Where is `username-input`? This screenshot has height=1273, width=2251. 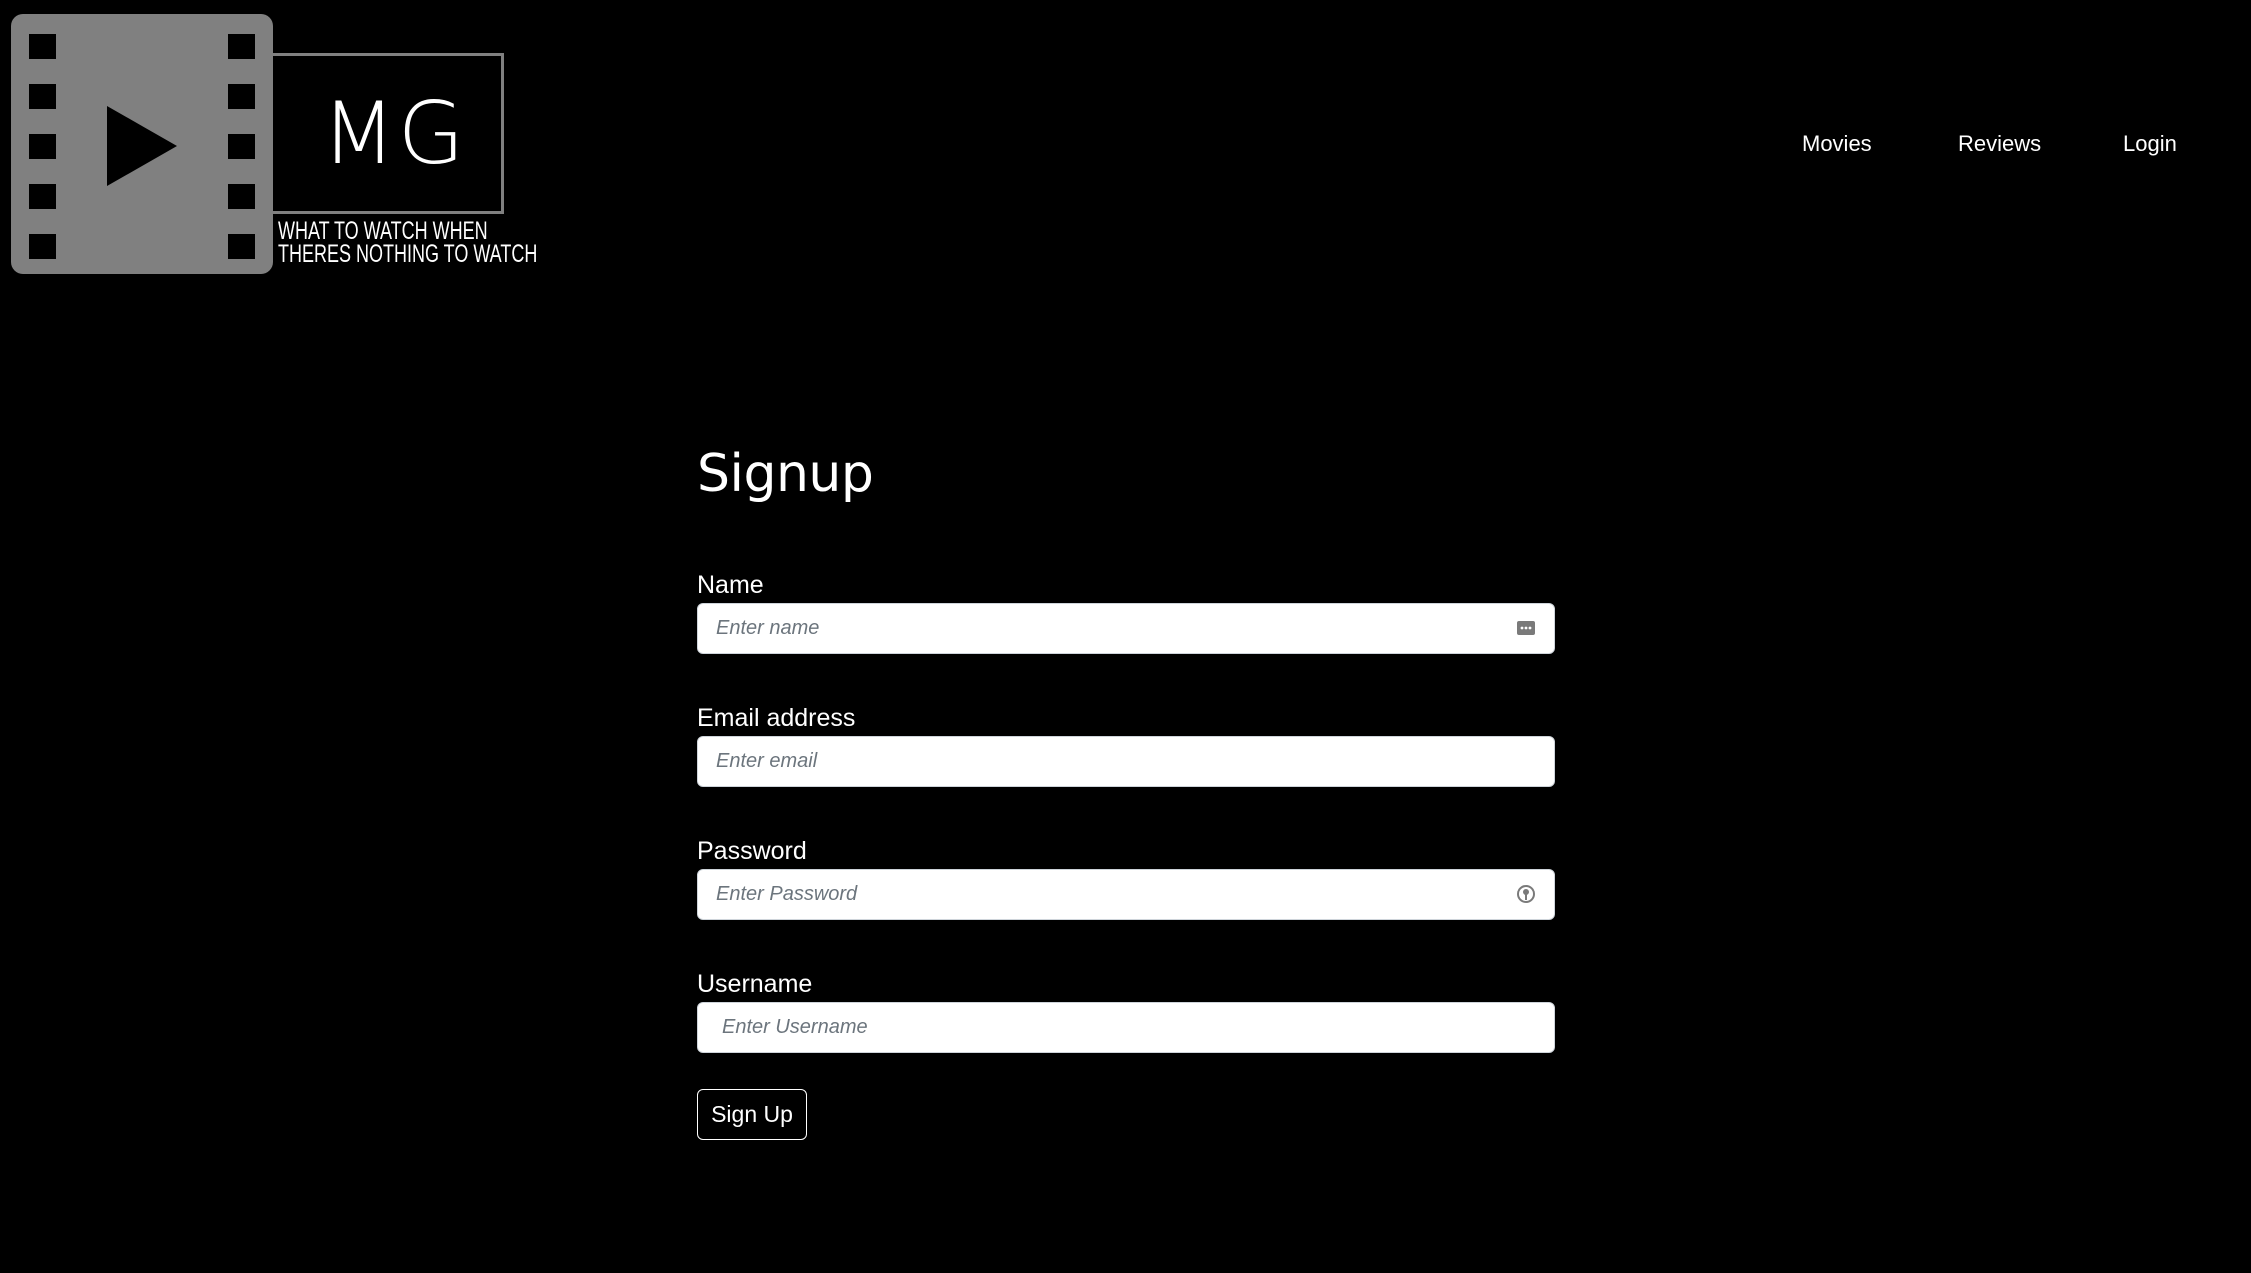 username-input is located at coordinates (1126, 1027).